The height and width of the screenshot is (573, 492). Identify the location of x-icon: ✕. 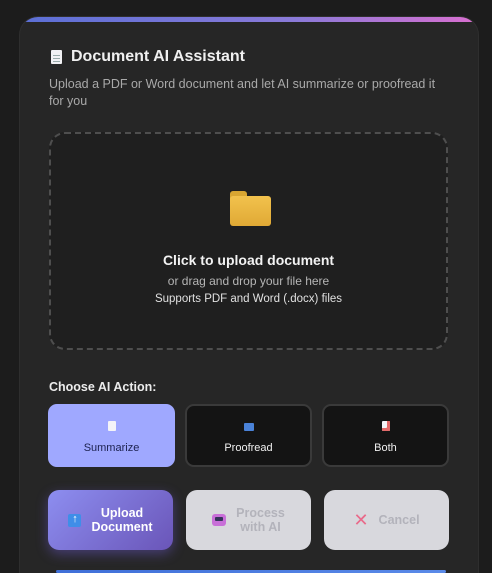
(361, 520).